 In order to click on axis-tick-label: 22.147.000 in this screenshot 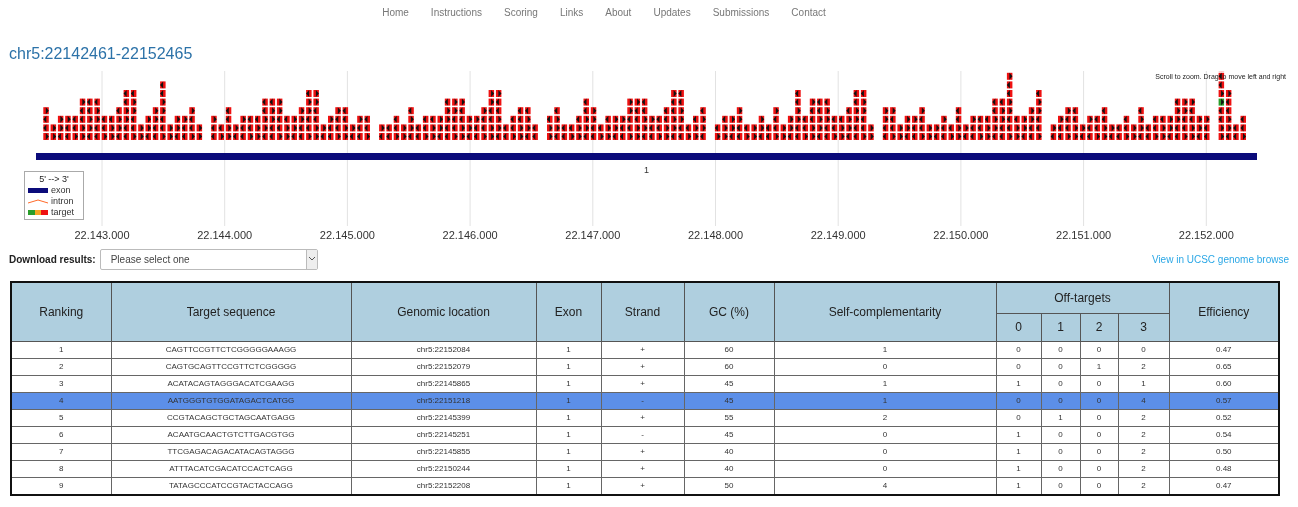, I will do `click(593, 235)`.